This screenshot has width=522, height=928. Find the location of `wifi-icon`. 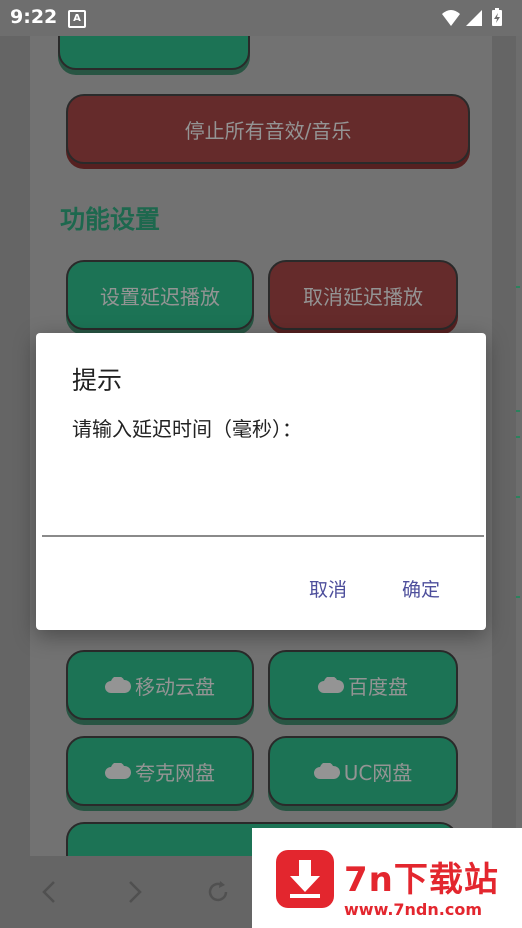

wifi-icon is located at coordinates (451, 18).